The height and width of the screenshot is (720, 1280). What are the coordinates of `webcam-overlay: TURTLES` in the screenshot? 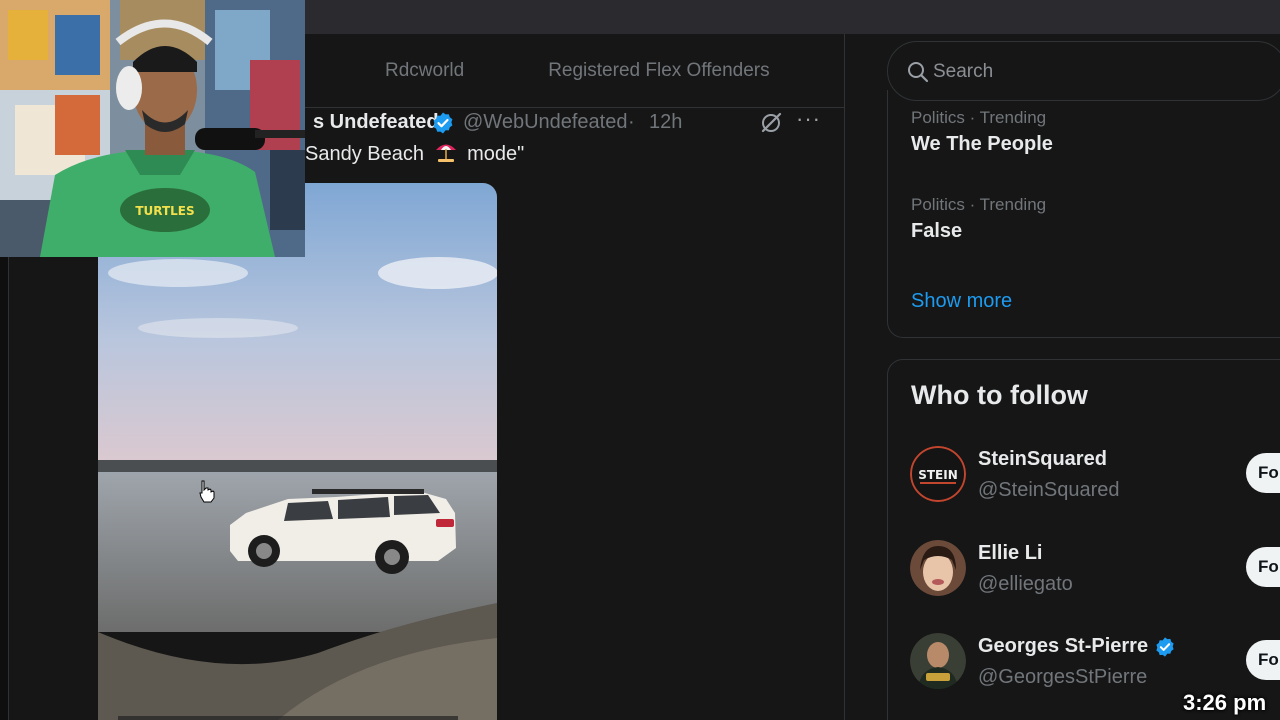 It's located at (152, 128).